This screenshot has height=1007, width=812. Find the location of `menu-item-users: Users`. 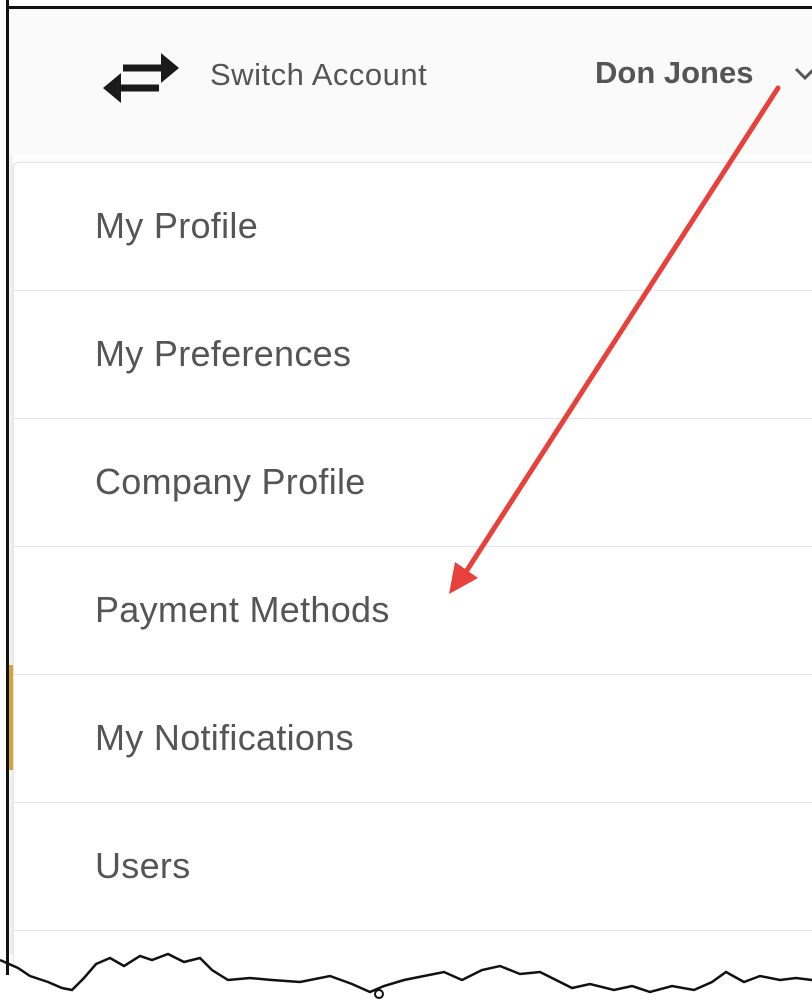

menu-item-users: Users is located at coordinates (413, 867).